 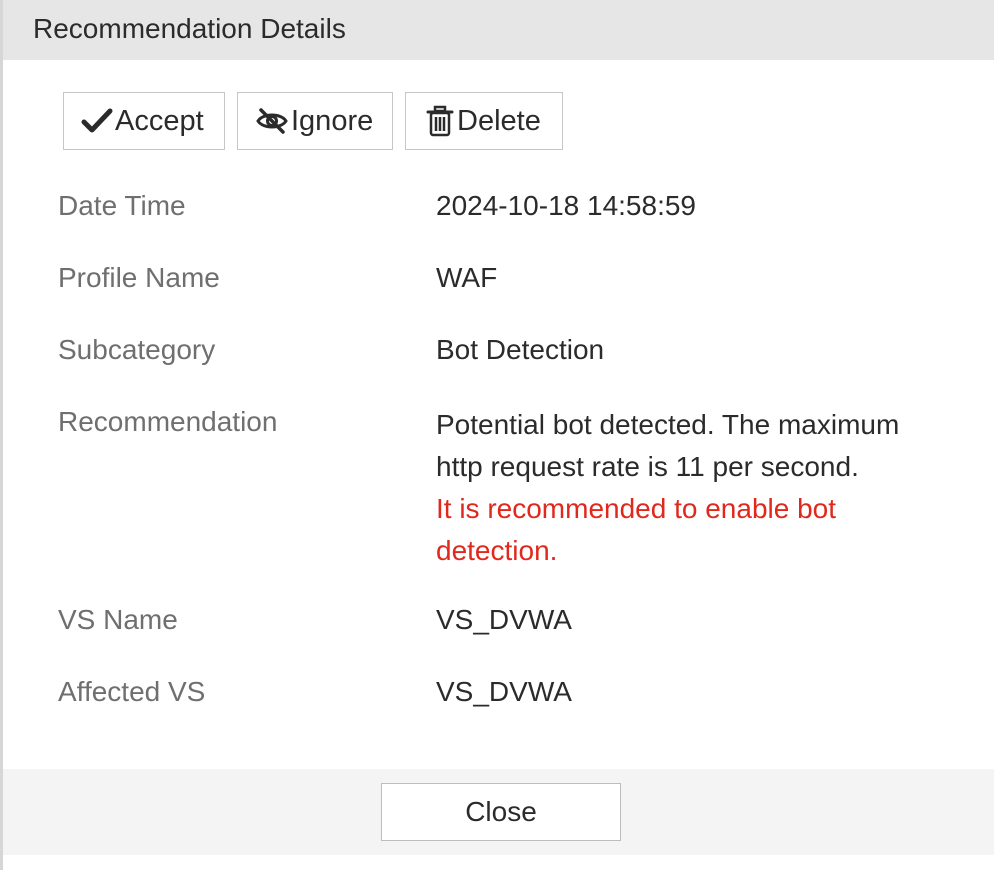 What do you see at coordinates (122, 205) in the screenshot?
I see `date-time-label: Date Time` at bounding box center [122, 205].